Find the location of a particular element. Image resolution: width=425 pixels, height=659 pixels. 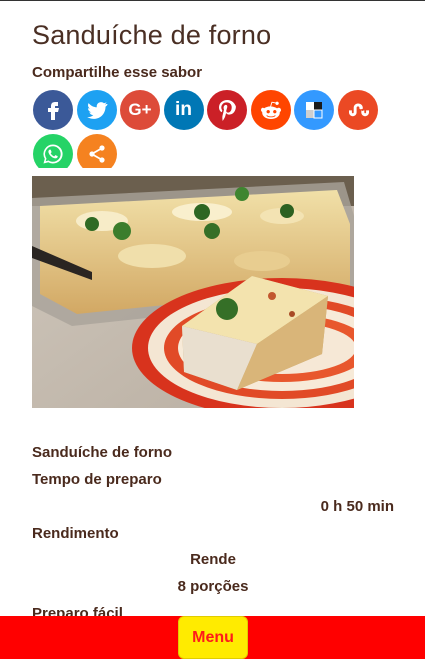

linkedin-icon: in is located at coordinates (183, 109).